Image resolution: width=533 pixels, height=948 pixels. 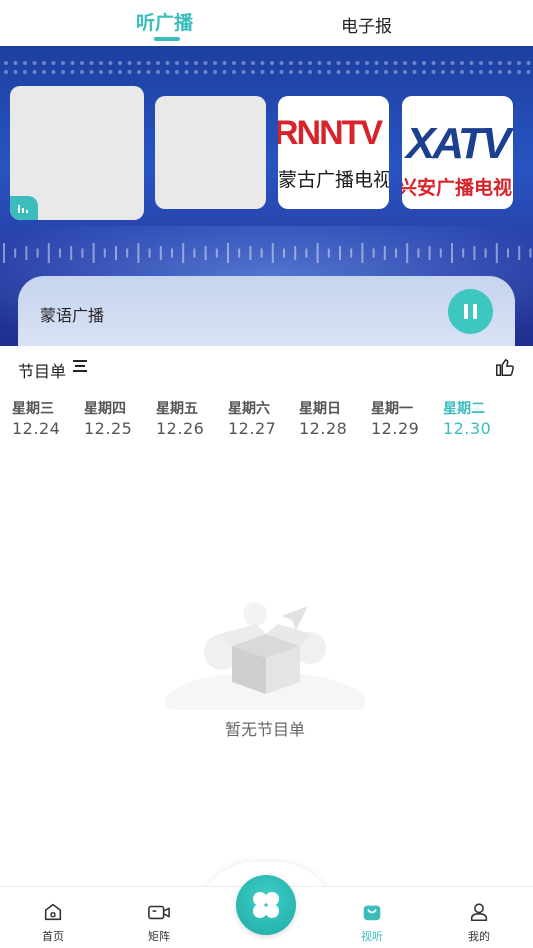 What do you see at coordinates (264, 729) in the screenshot?
I see `empty-state-text: 暂无节目单` at bounding box center [264, 729].